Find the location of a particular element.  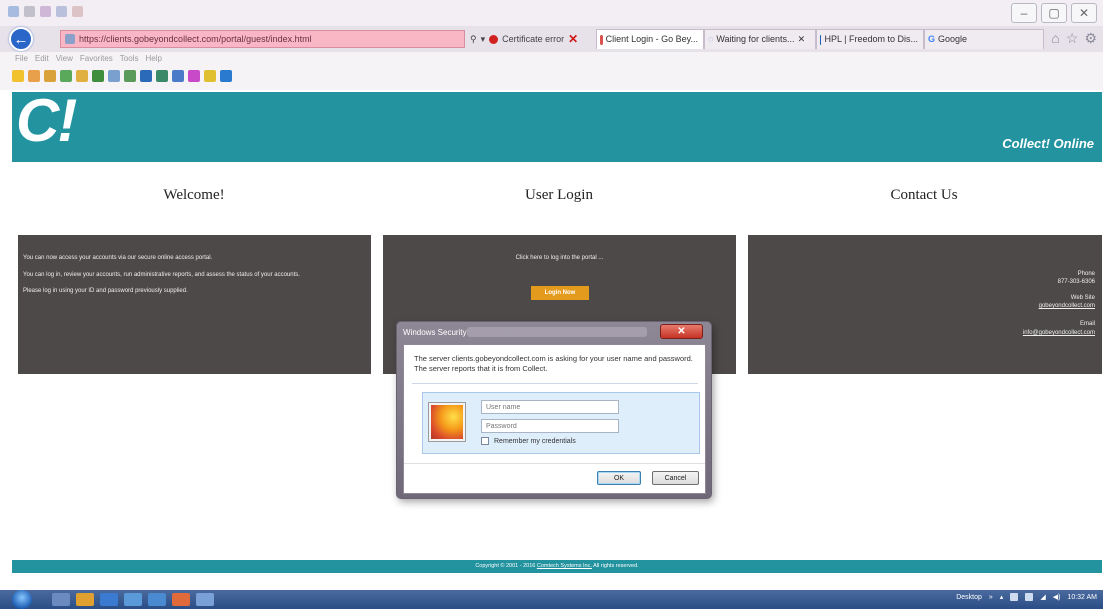

email-label: Email is located at coordinates (1087, 324).